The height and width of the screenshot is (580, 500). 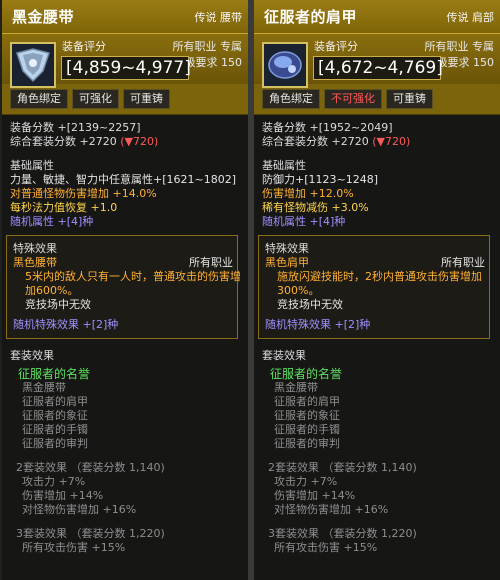 I want to click on stat-line: 力量、敏捷、智力中任意属性+[1621~1802], so click(x=123, y=179).